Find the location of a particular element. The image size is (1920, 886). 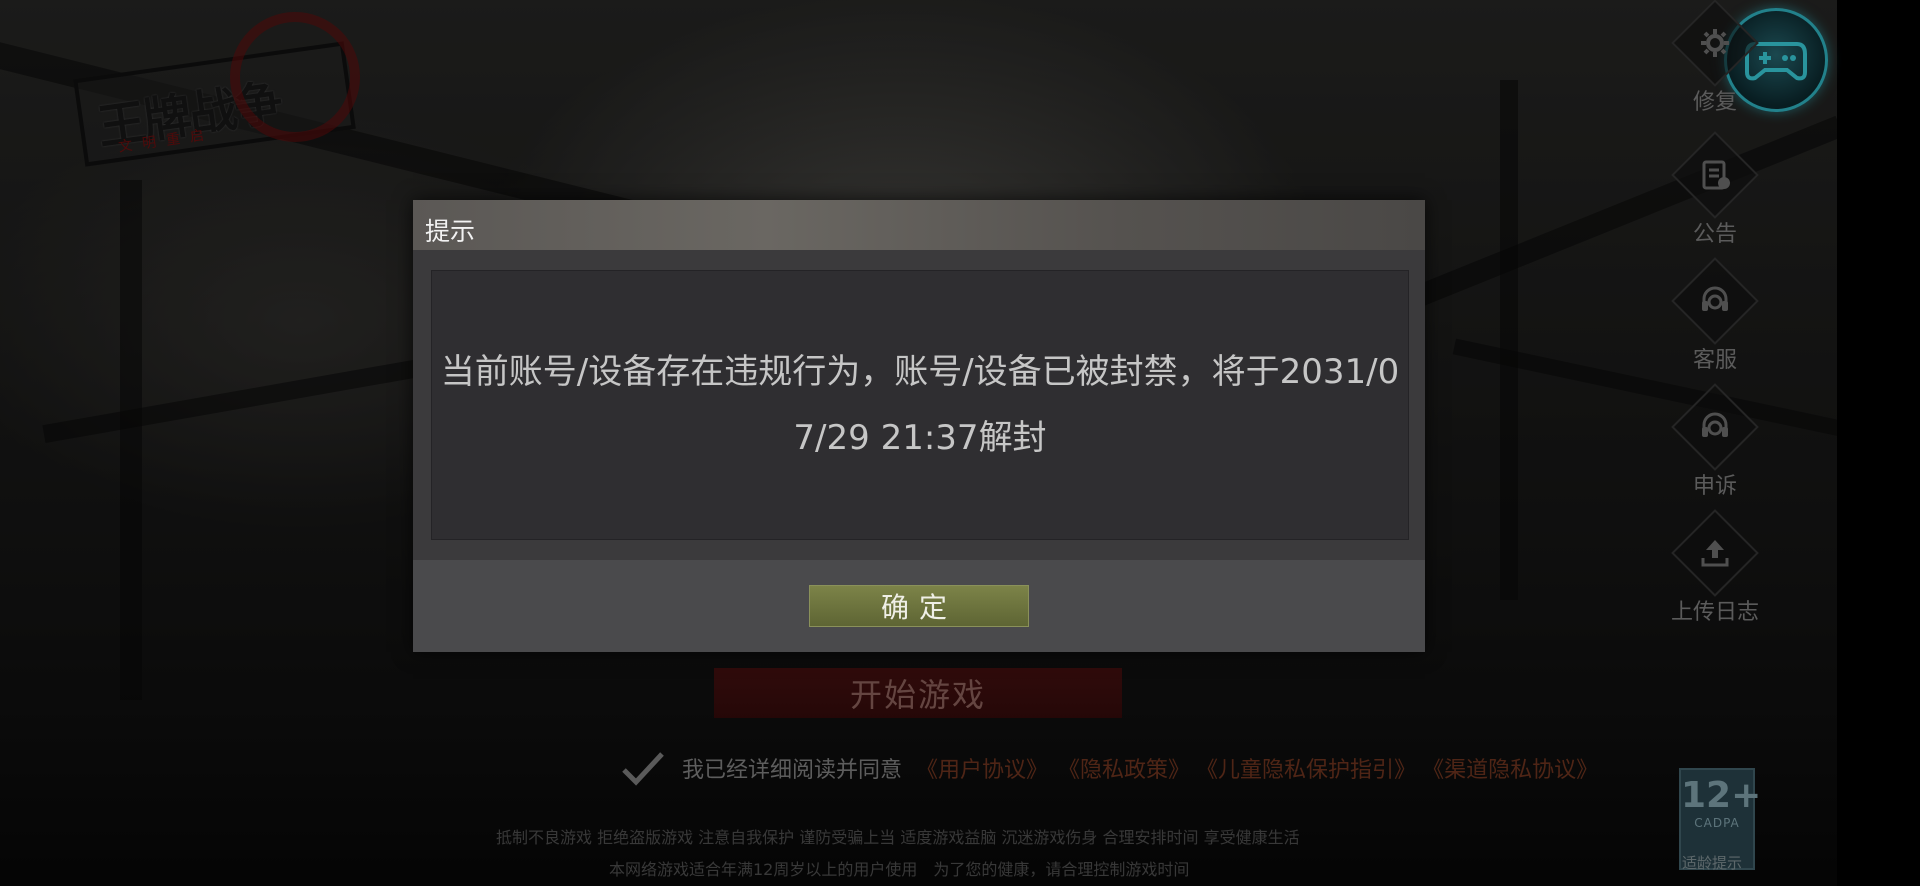

dialog-title: 提示 is located at coordinates (450, 231).